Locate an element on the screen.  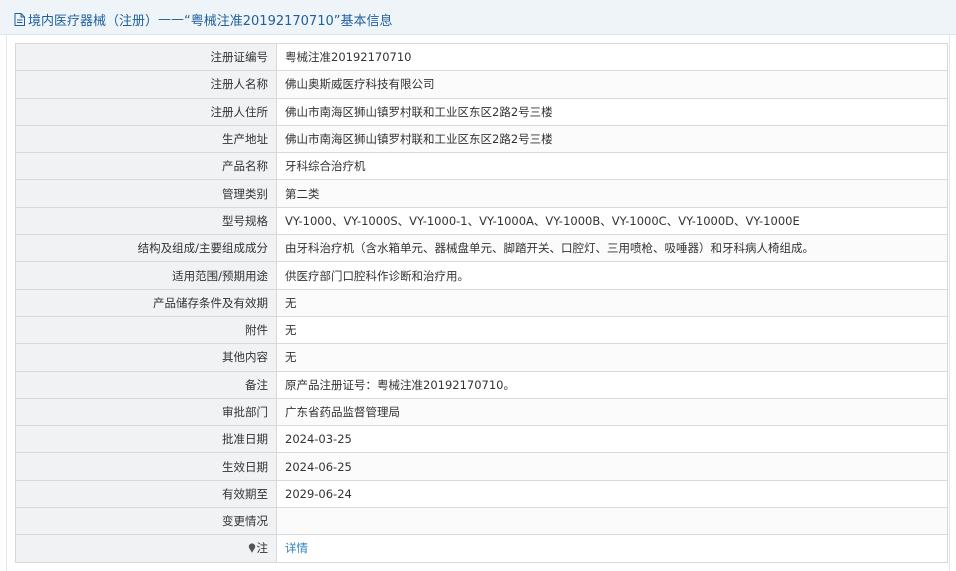
field-label: 其他内容 is located at coordinates (146, 357).